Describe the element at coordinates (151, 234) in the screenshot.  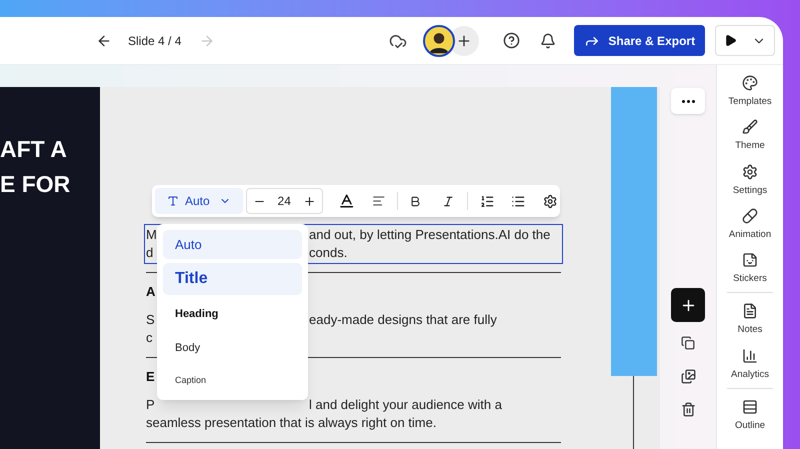
I see `paragraph-line: M` at that location.